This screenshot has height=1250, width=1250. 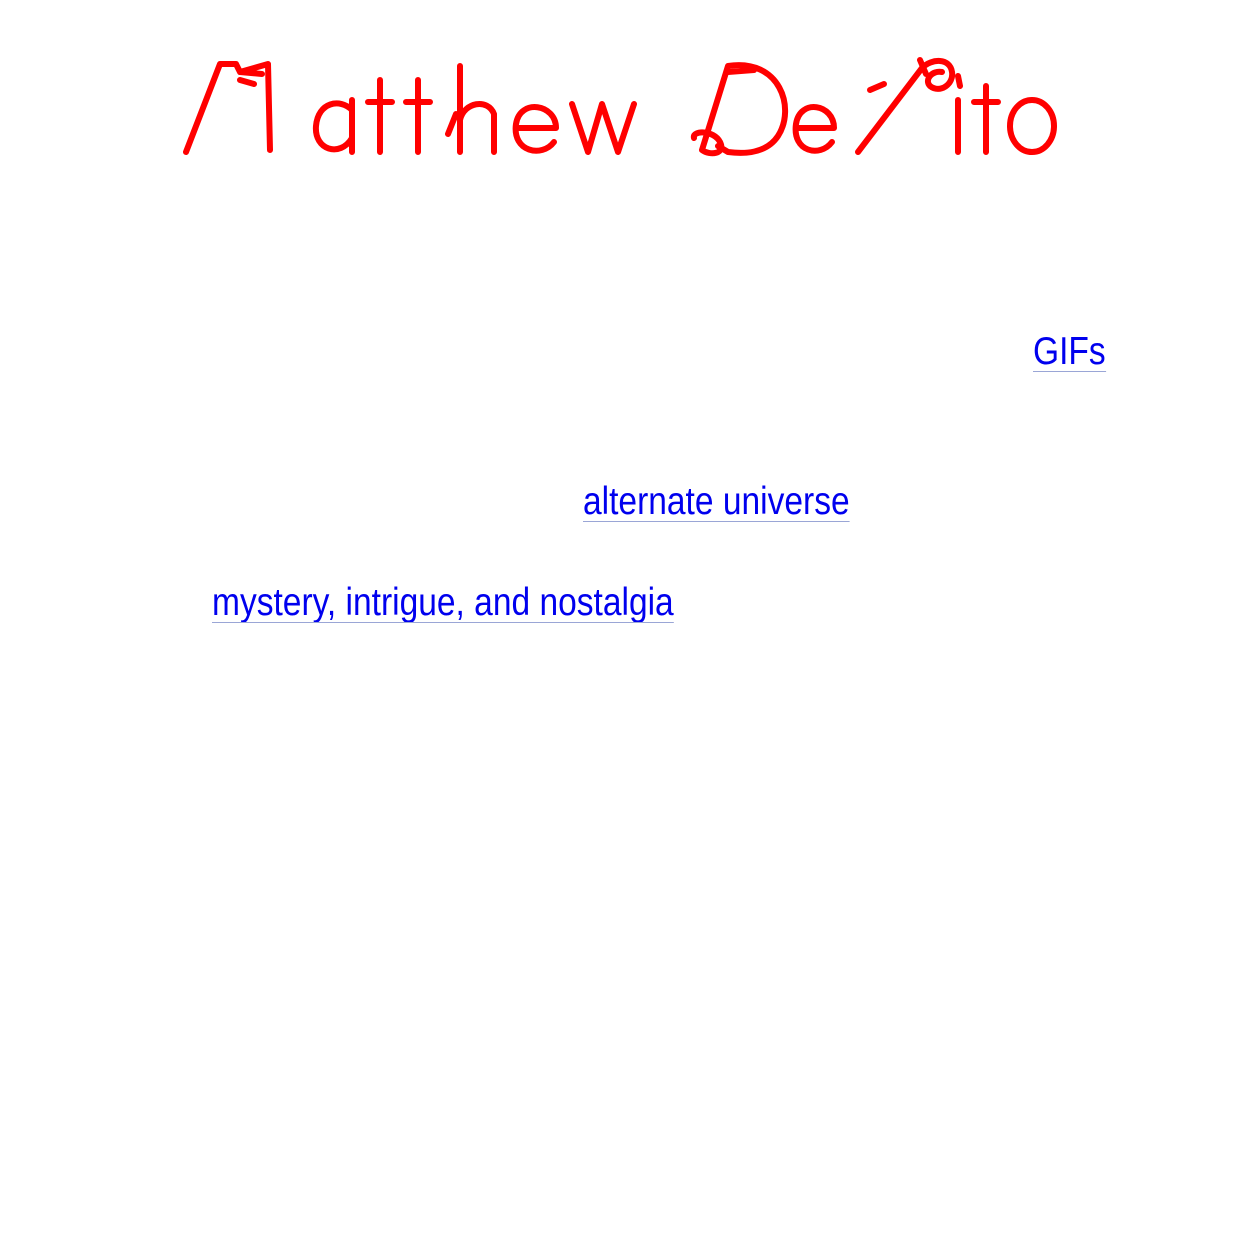 I want to click on logo-signature-graphic, so click(x=620, y=107).